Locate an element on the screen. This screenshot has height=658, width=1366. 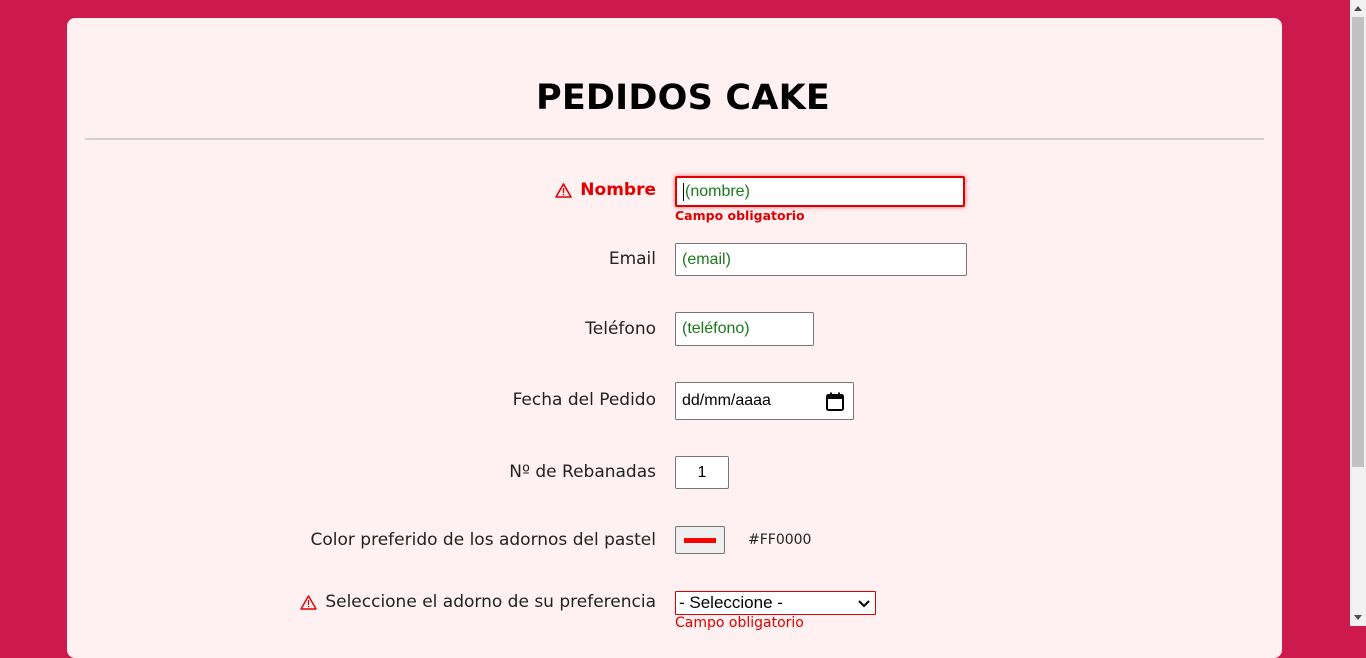
scroll-up-icon is located at coordinates (1358, 8).